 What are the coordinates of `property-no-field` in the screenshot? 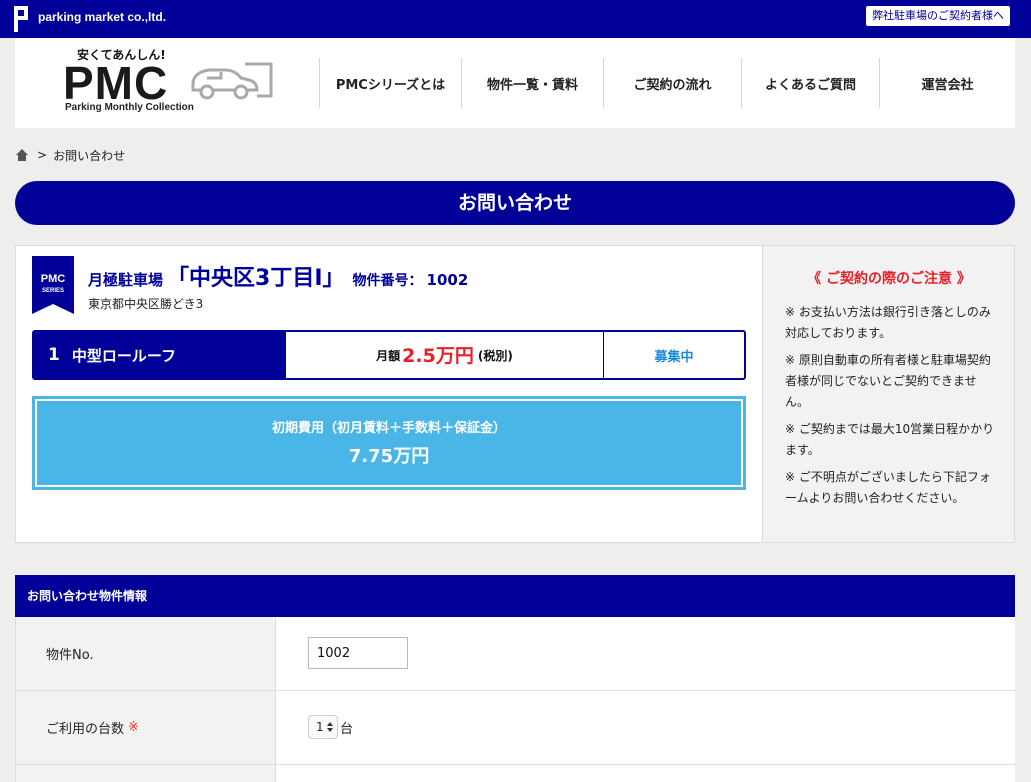 It's located at (358, 653).